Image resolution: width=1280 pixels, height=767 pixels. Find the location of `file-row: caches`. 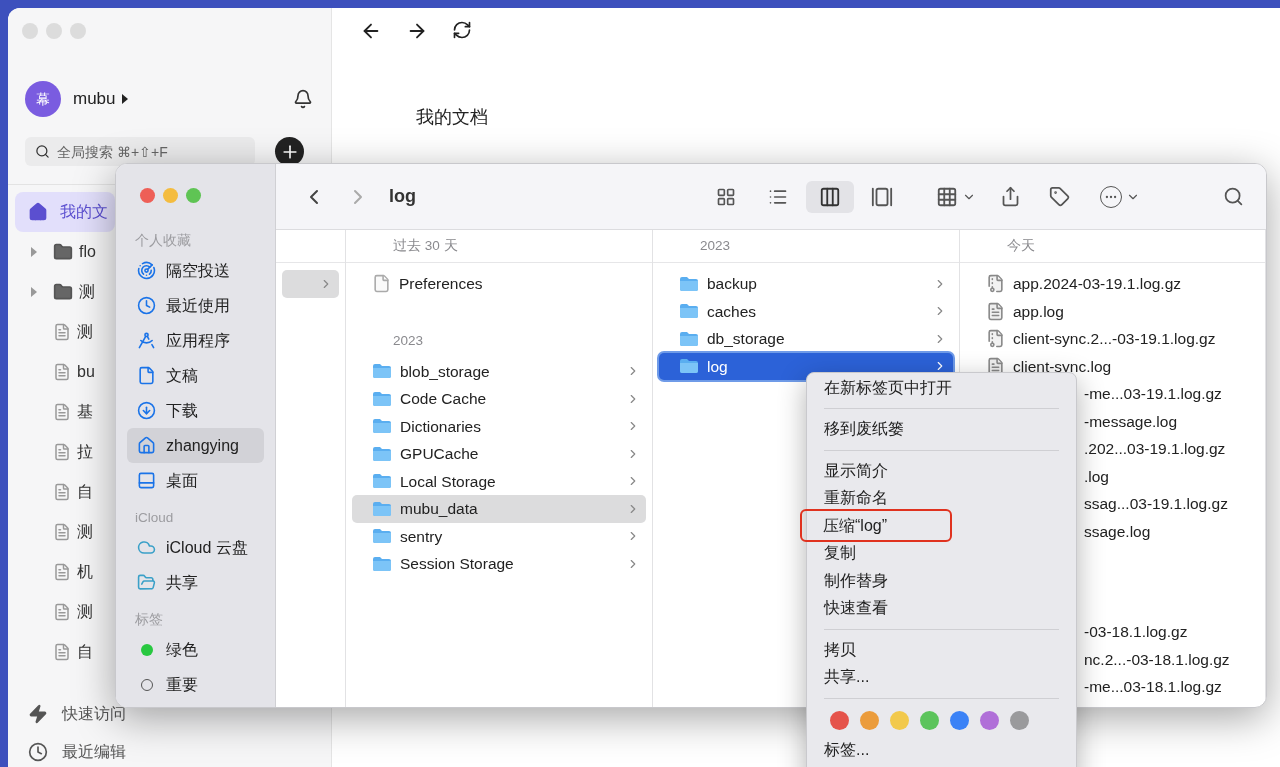

file-row: caches is located at coordinates (806, 311).